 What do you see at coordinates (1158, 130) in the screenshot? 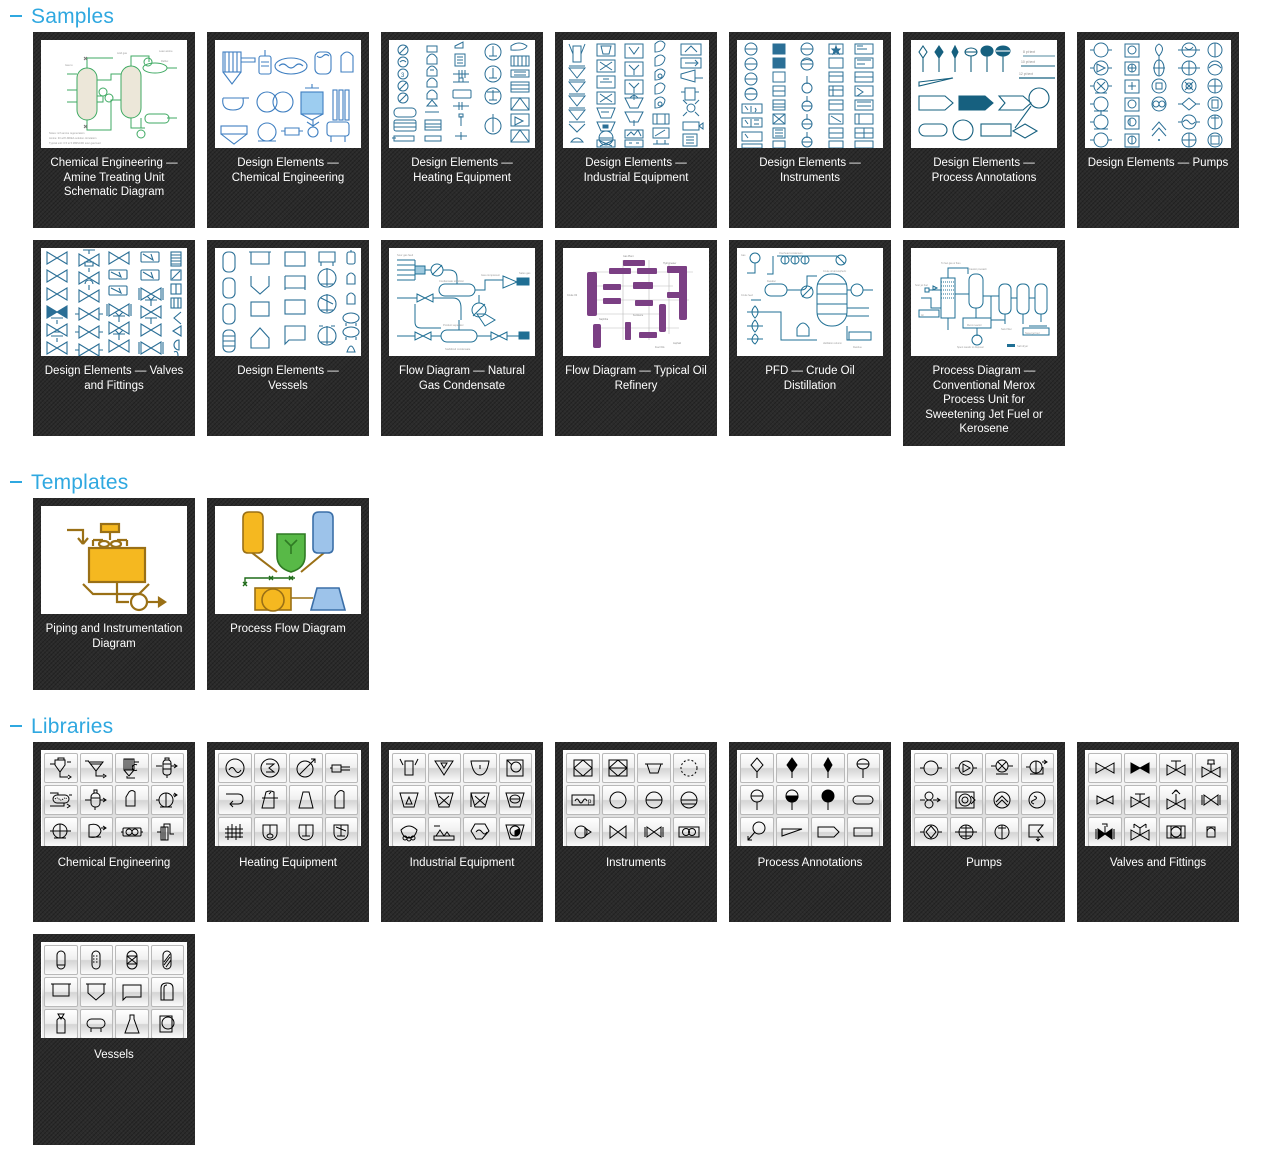
I see `sample-card-pumps-elements: Design Elements — Pumps` at bounding box center [1158, 130].